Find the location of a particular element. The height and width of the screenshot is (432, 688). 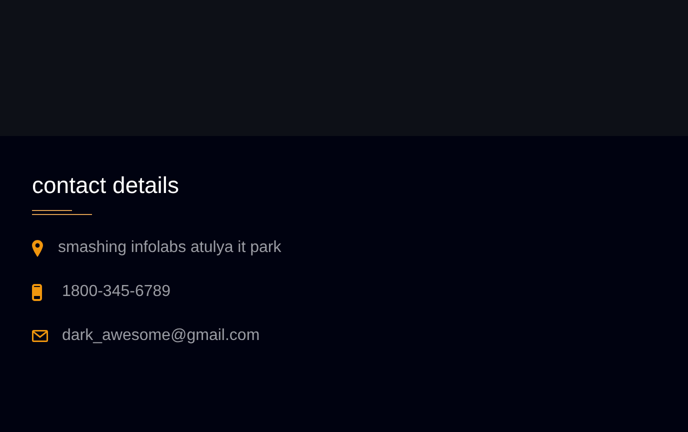

map-pin-icon is located at coordinates (37, 248).